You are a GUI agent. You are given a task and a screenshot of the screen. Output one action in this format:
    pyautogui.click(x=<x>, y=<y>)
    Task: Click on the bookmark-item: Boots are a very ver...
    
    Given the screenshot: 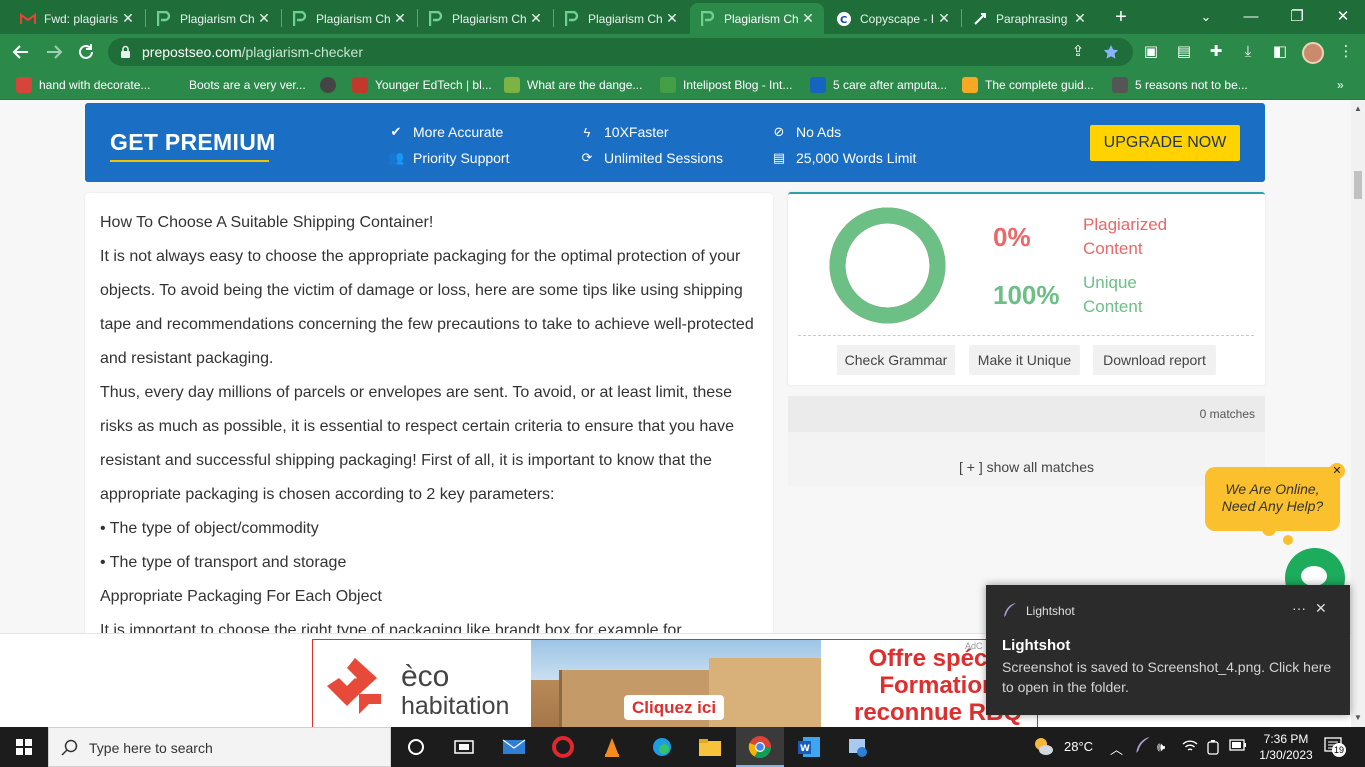 What is the action you would take?
    pyautogui.click(x=236, y=85)
    